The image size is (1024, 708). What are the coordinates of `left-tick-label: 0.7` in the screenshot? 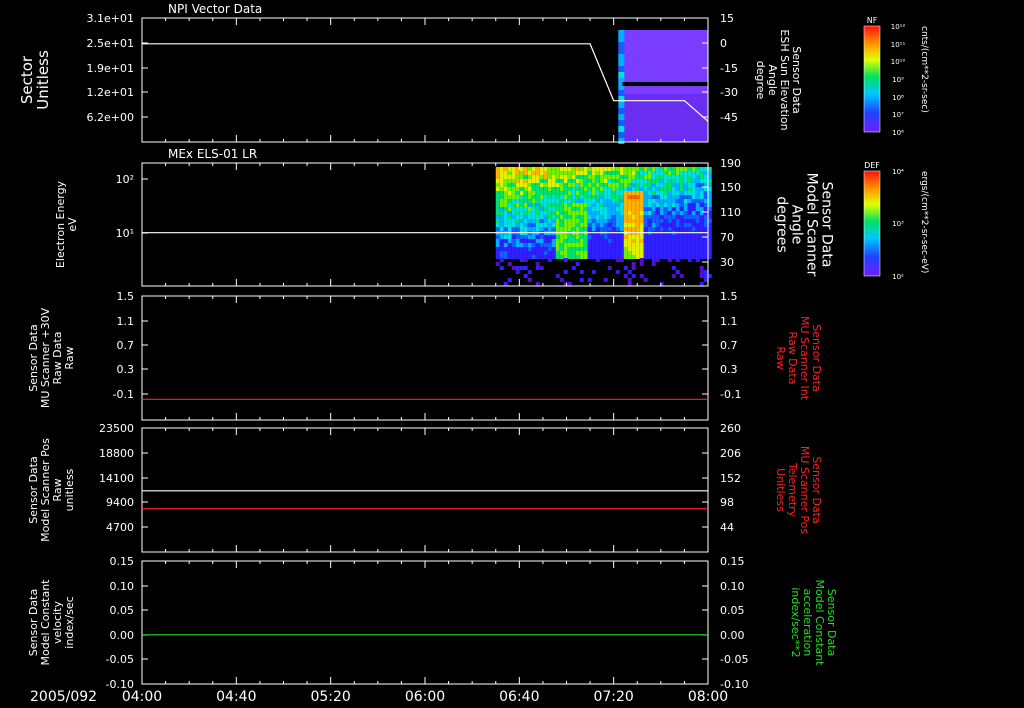 It's located at (126, 345).